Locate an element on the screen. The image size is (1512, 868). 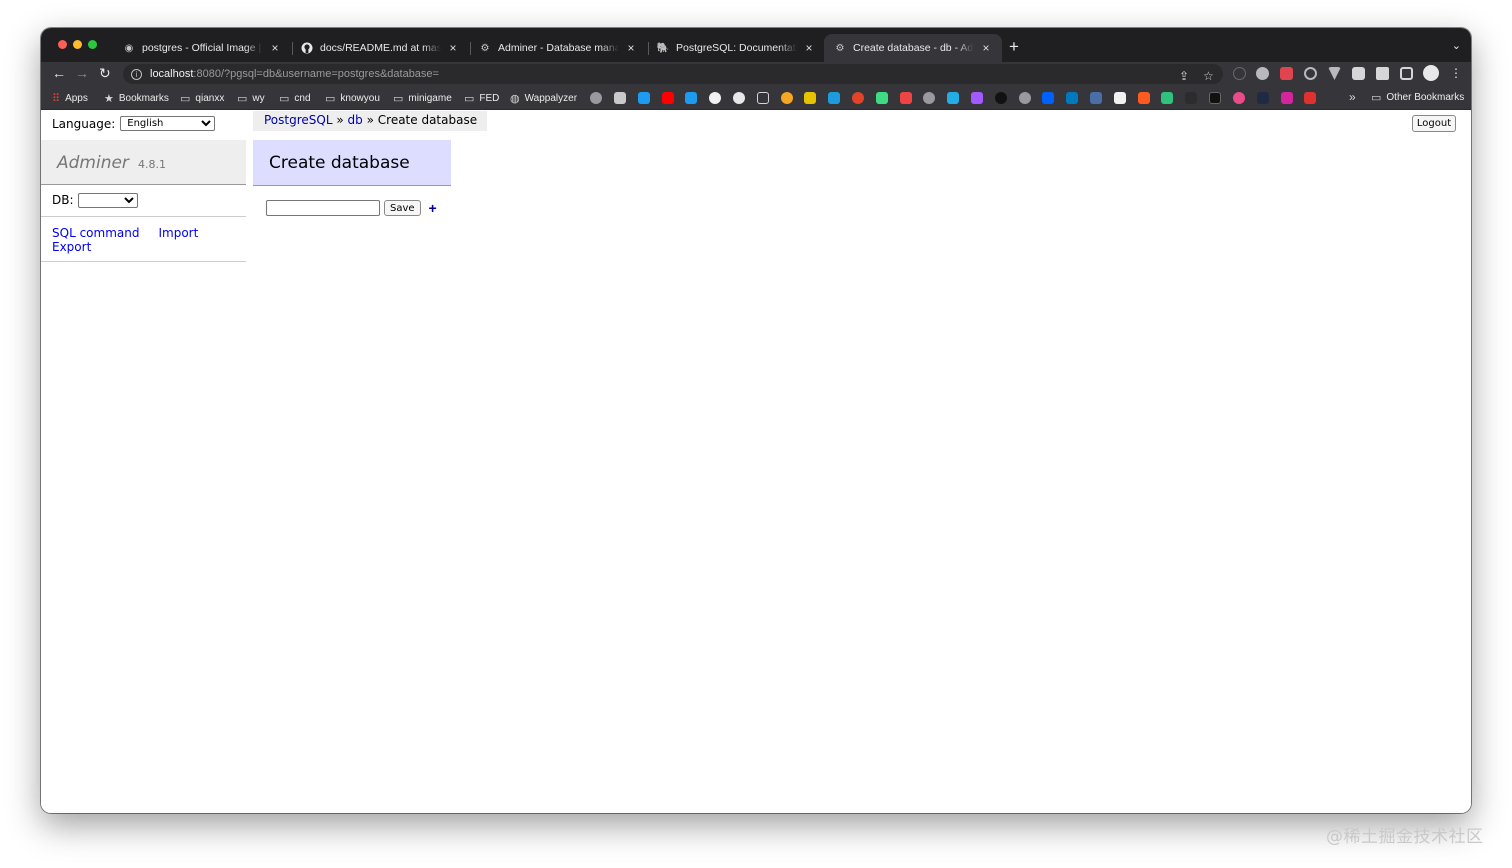
bookmark-folder: ▭ minigame is located at coordinates (422, 98).